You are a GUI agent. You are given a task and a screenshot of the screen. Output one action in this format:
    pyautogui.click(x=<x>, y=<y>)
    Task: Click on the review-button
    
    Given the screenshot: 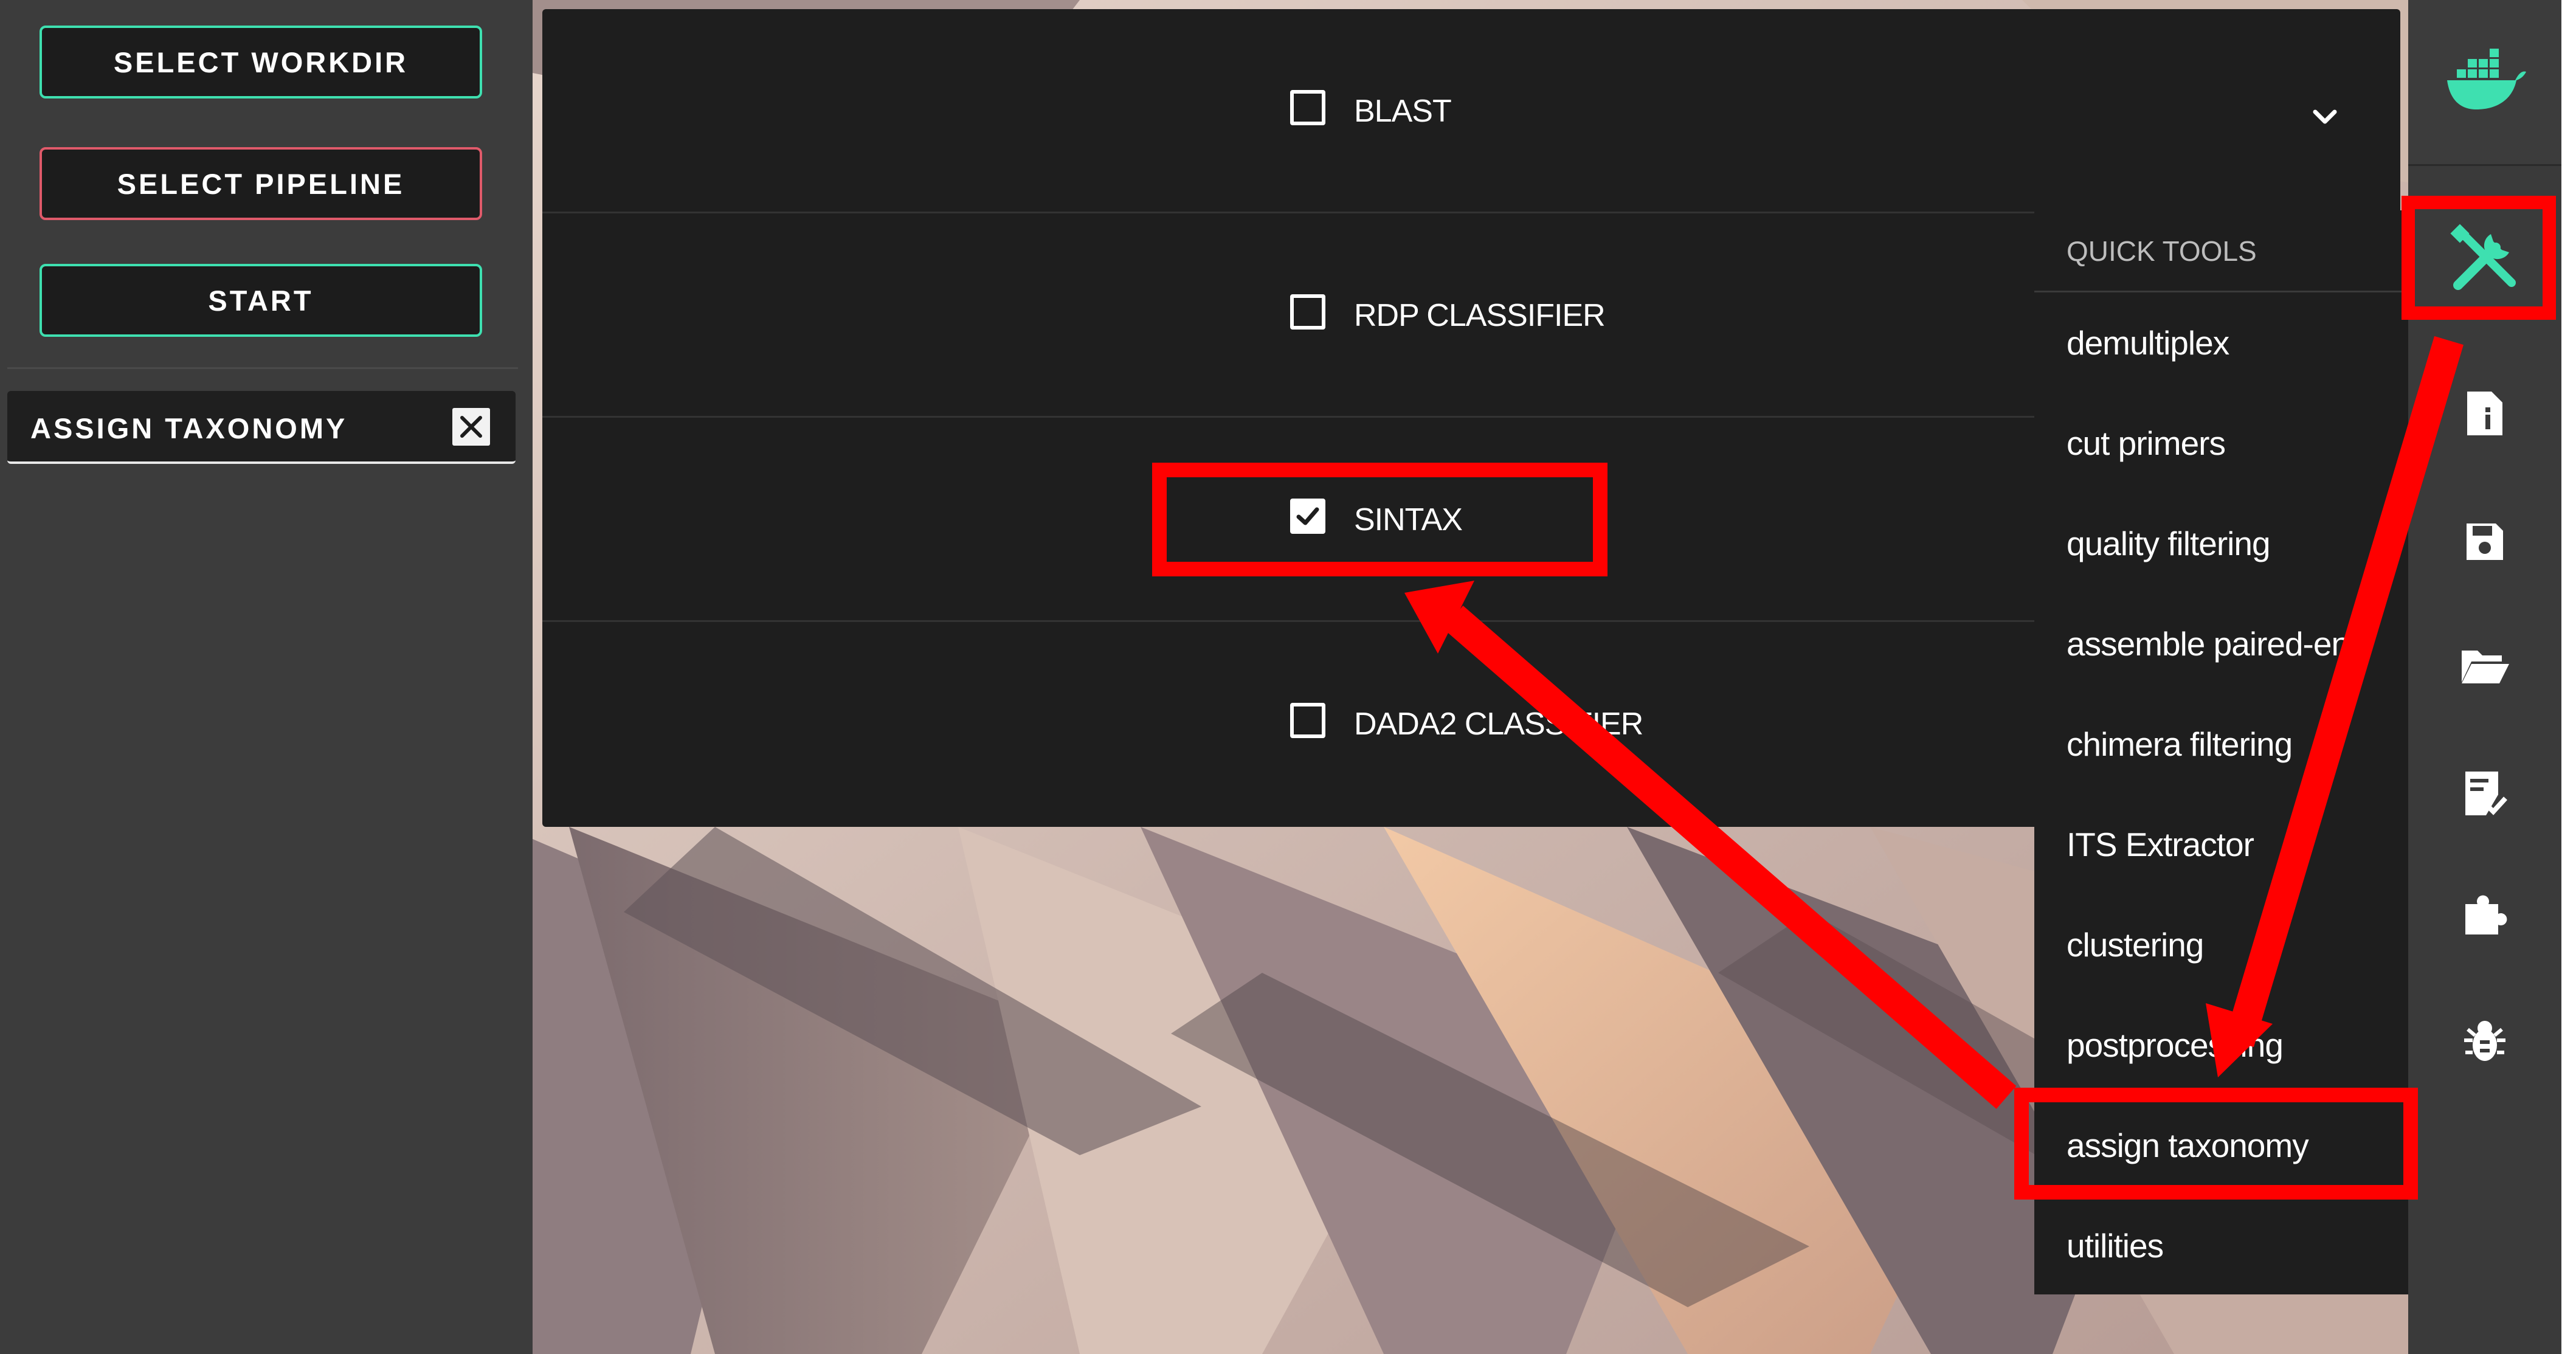 What is the action you would take?
    pyautogui.click(x=2484, y=793)
    